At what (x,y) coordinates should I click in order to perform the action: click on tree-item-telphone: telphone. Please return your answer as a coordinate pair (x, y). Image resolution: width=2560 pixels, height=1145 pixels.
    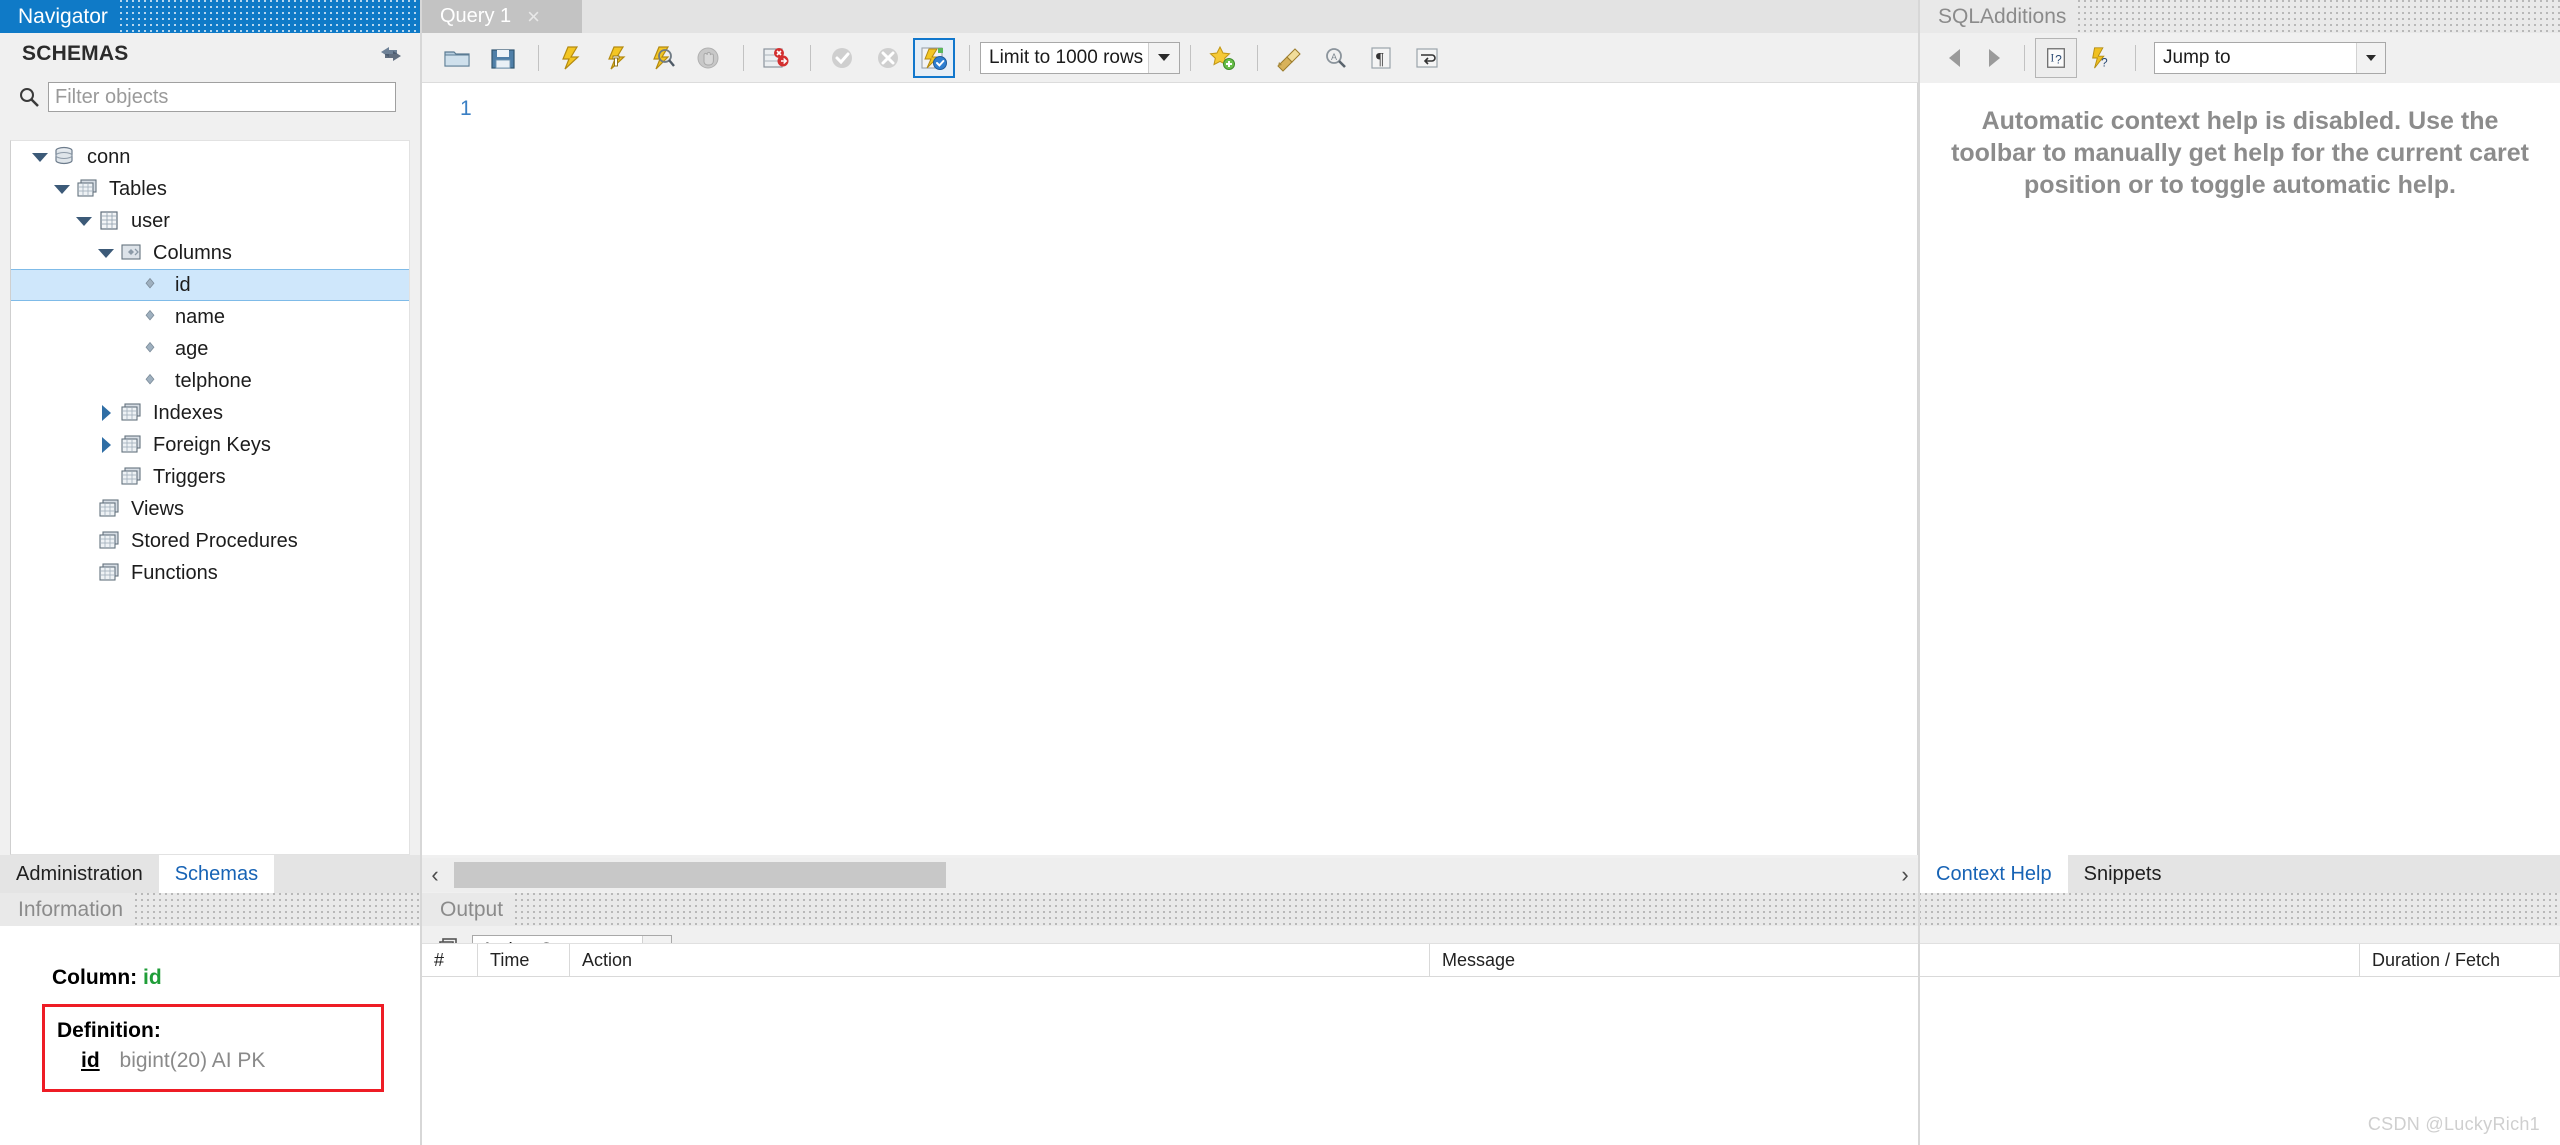
    Looking at the image, I should click on (210, 381).